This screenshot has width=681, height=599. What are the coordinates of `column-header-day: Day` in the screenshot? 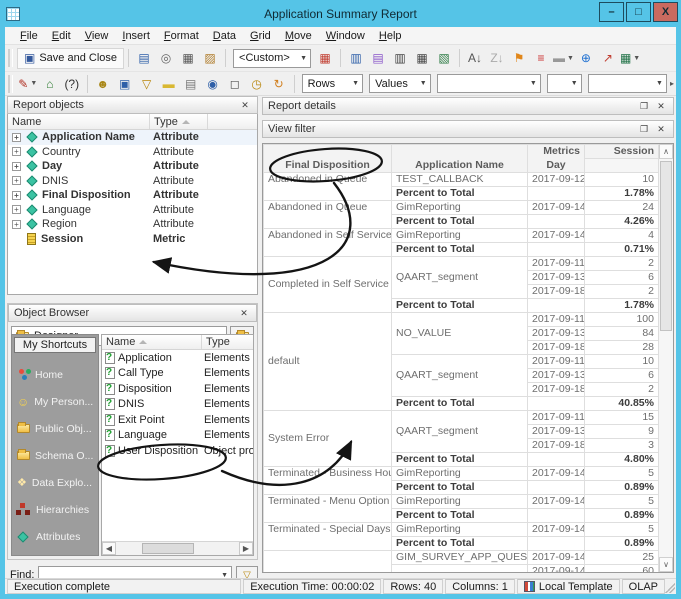 It's located at (556, 165).